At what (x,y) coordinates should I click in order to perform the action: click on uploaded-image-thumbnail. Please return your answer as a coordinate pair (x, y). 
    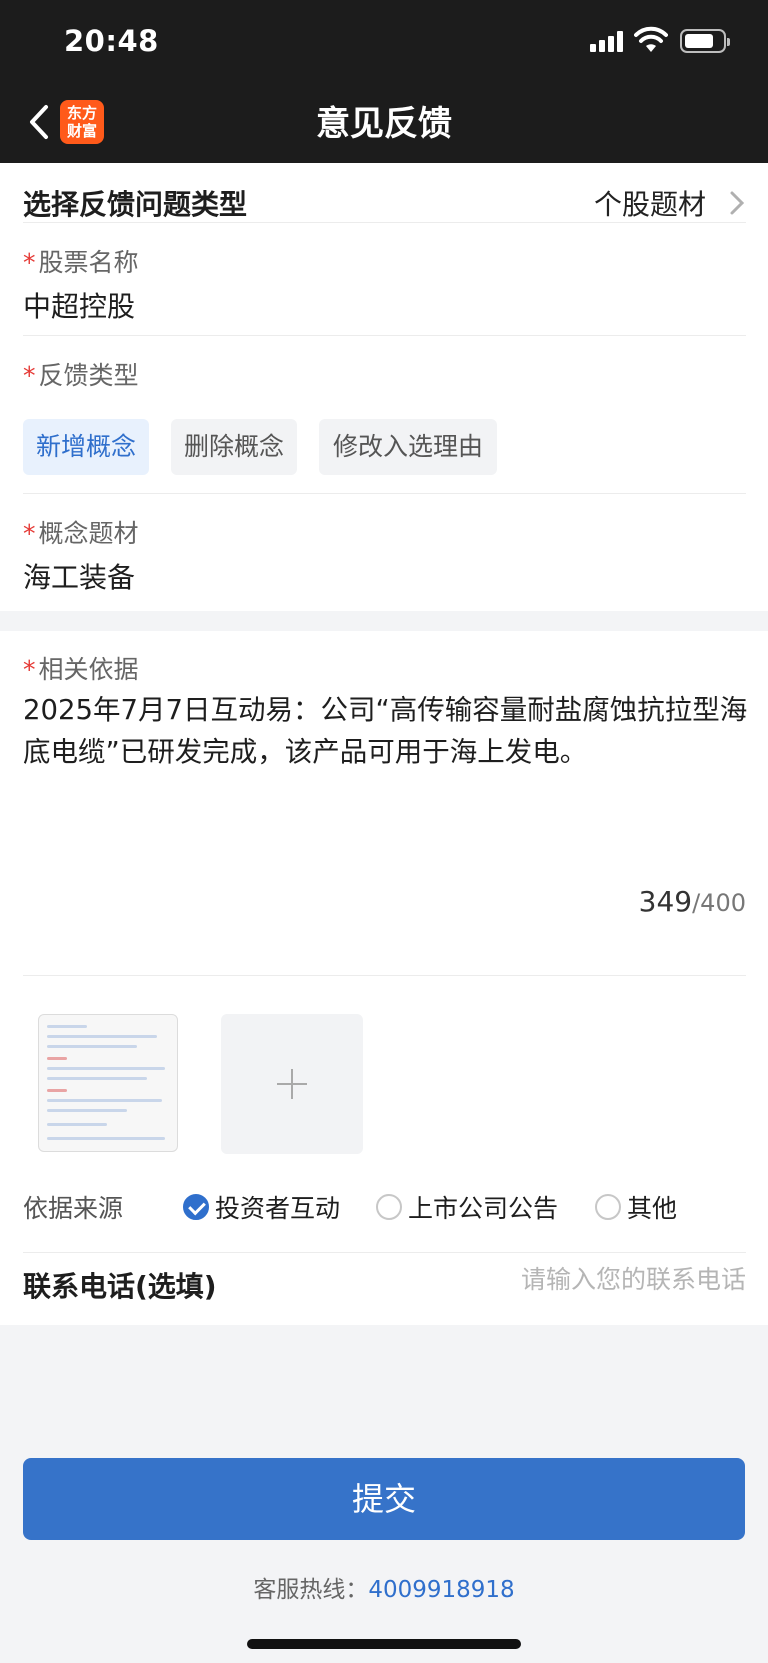
    Looking at the image, I should click on (108, 1083).